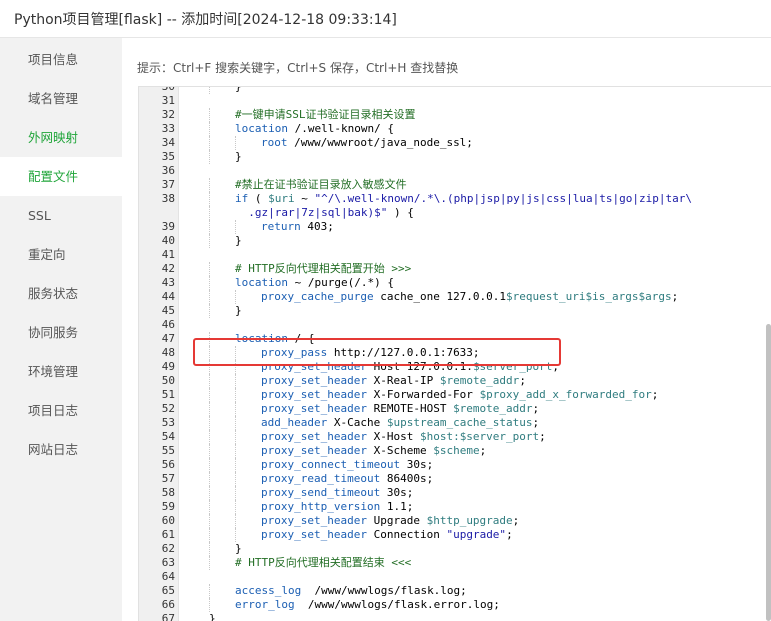 This screenshot has width=771, height=621. What do you see at coordinates (168, 226) in the screenshot?
I see `line-number: 39` at bounding box center [168, 226].